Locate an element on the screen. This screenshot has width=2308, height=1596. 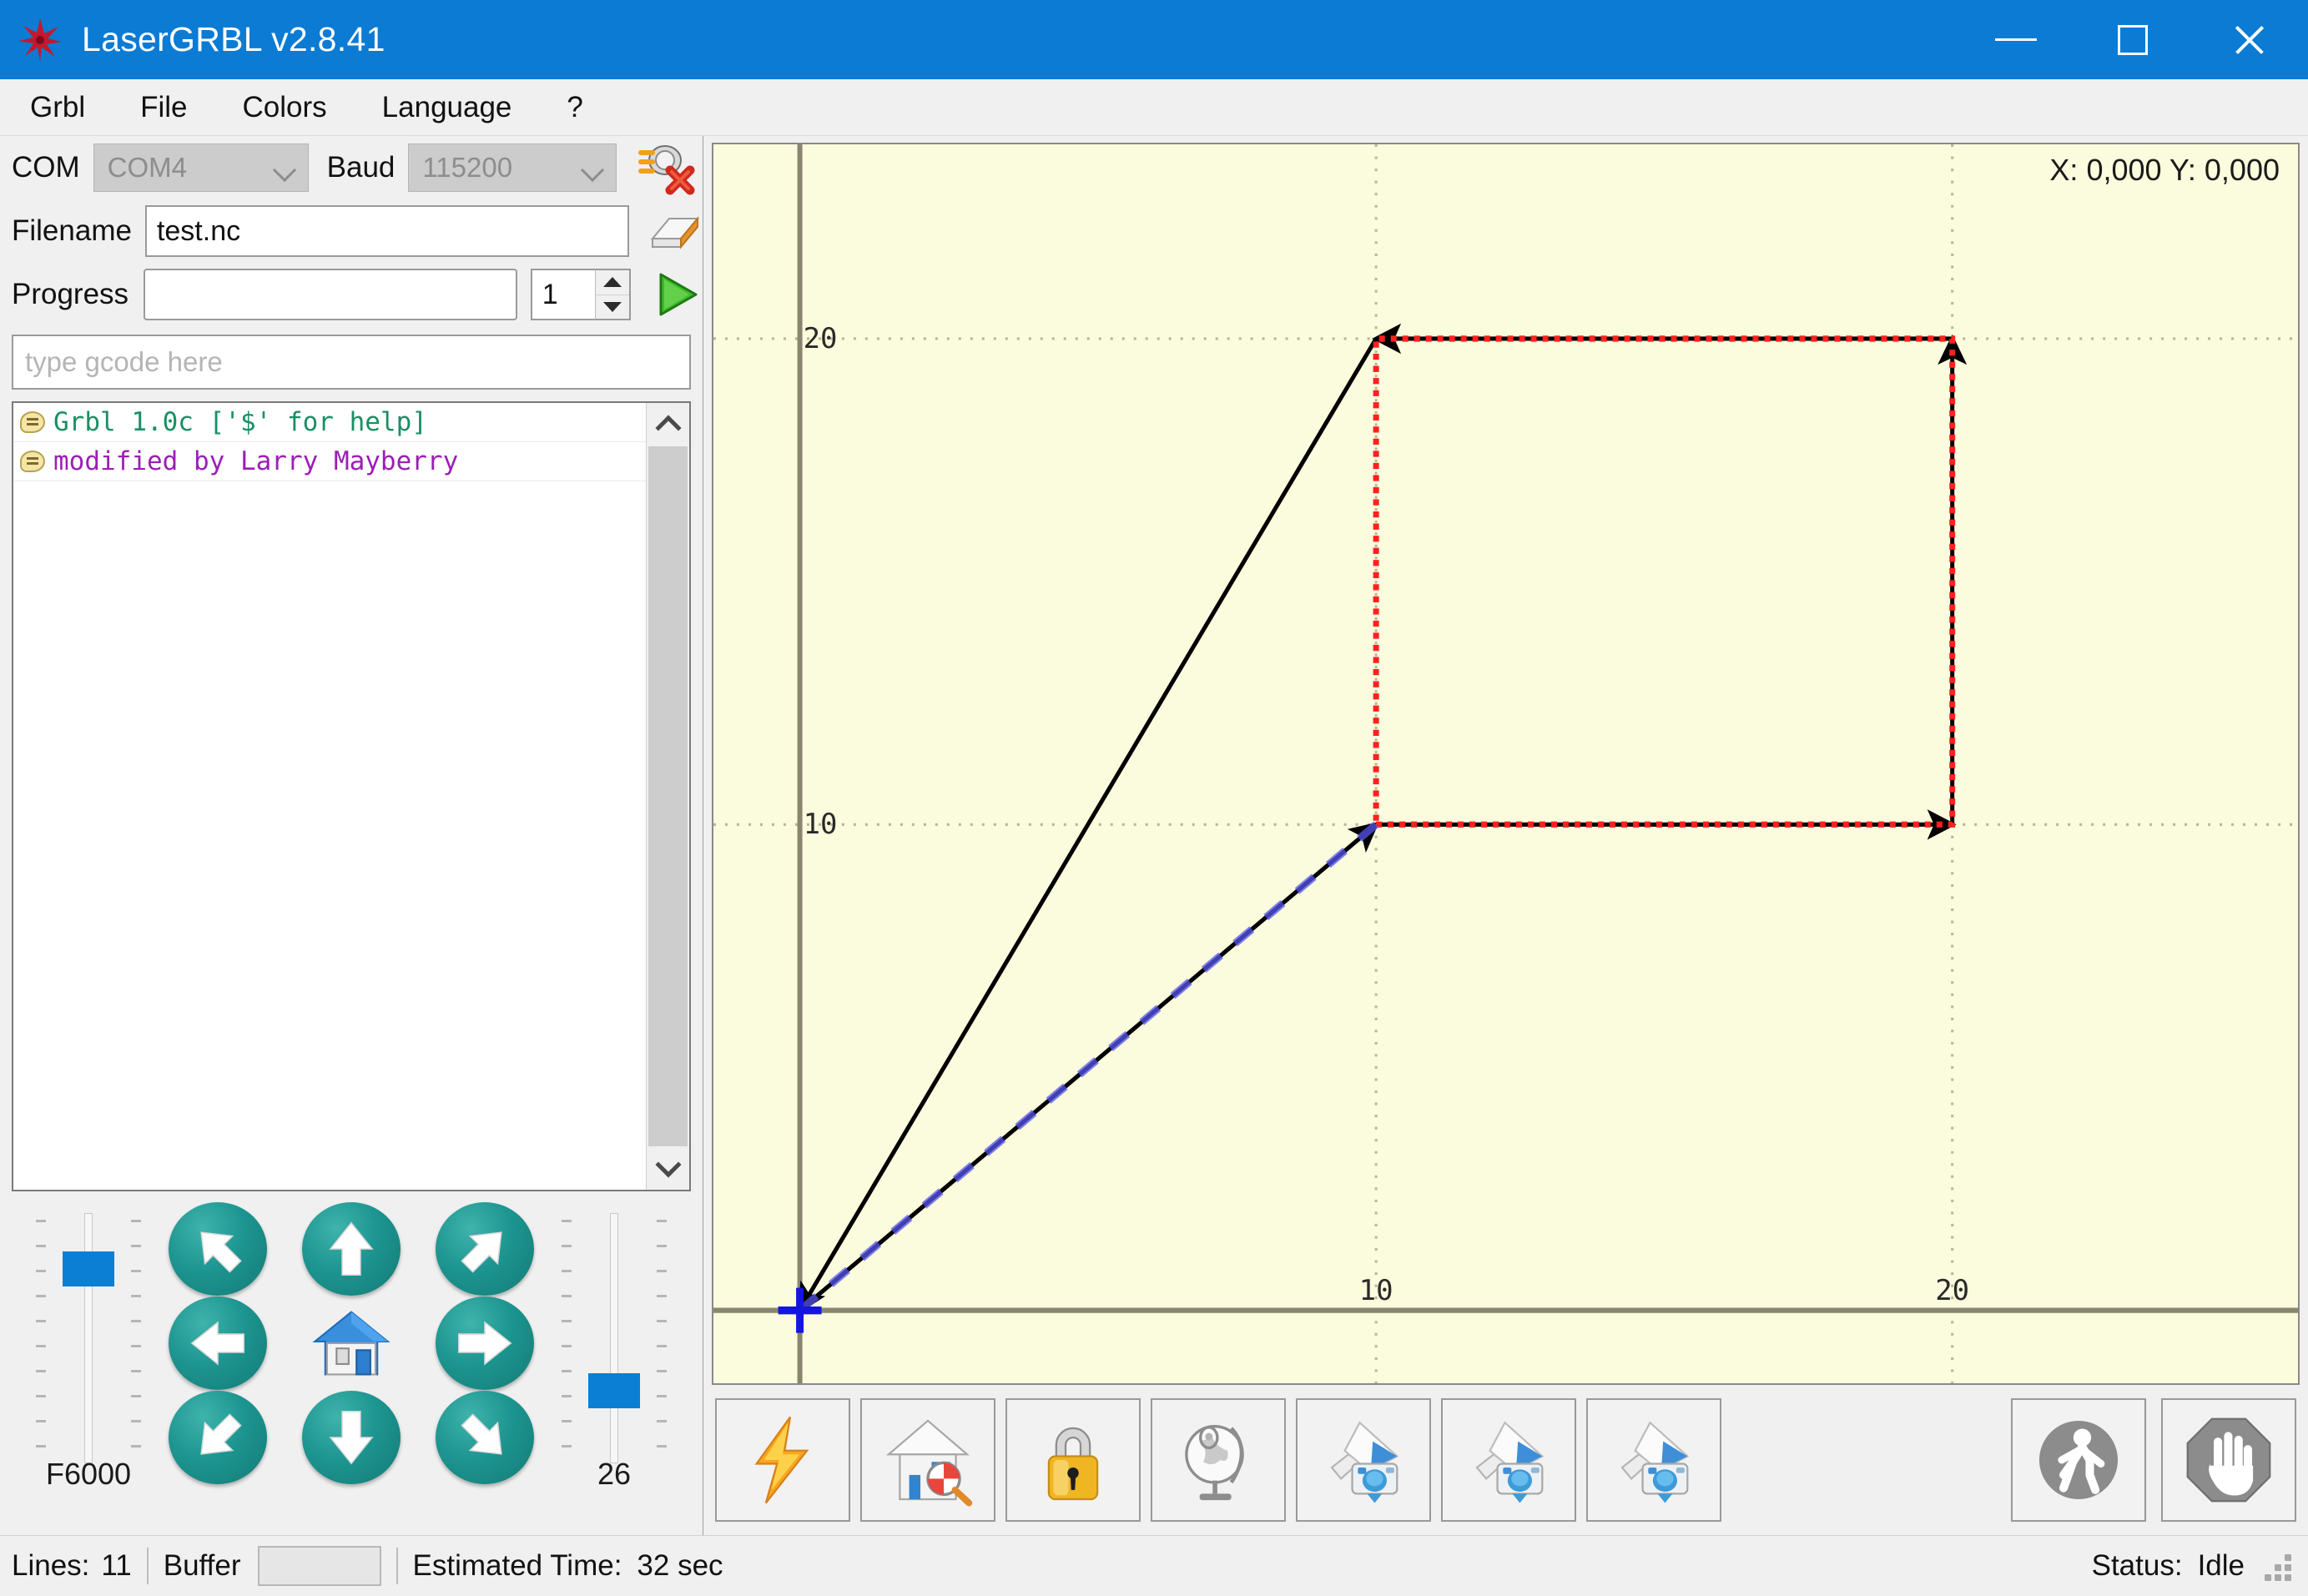
console-line: modified by Larry Mayberry is located at coordinates (330, 461).